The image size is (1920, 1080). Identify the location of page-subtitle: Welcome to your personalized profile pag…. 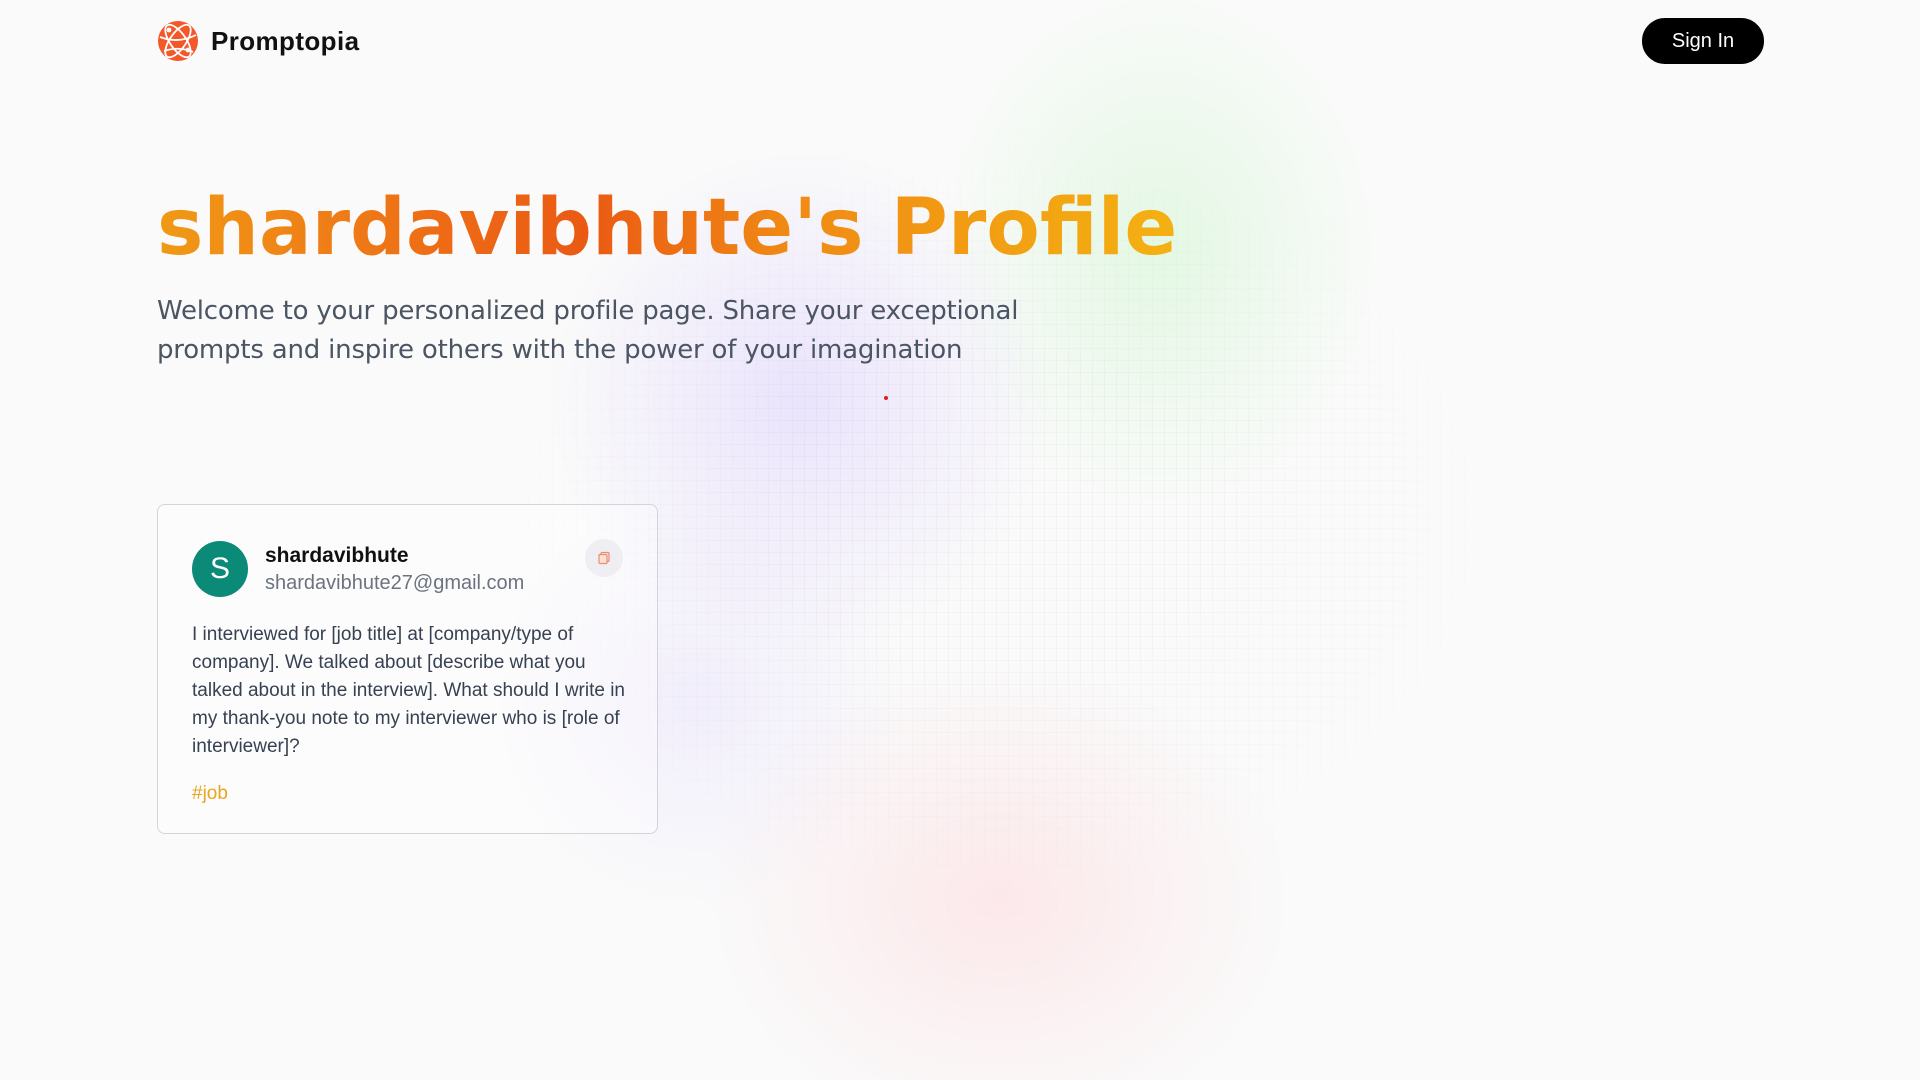
(588, 330).